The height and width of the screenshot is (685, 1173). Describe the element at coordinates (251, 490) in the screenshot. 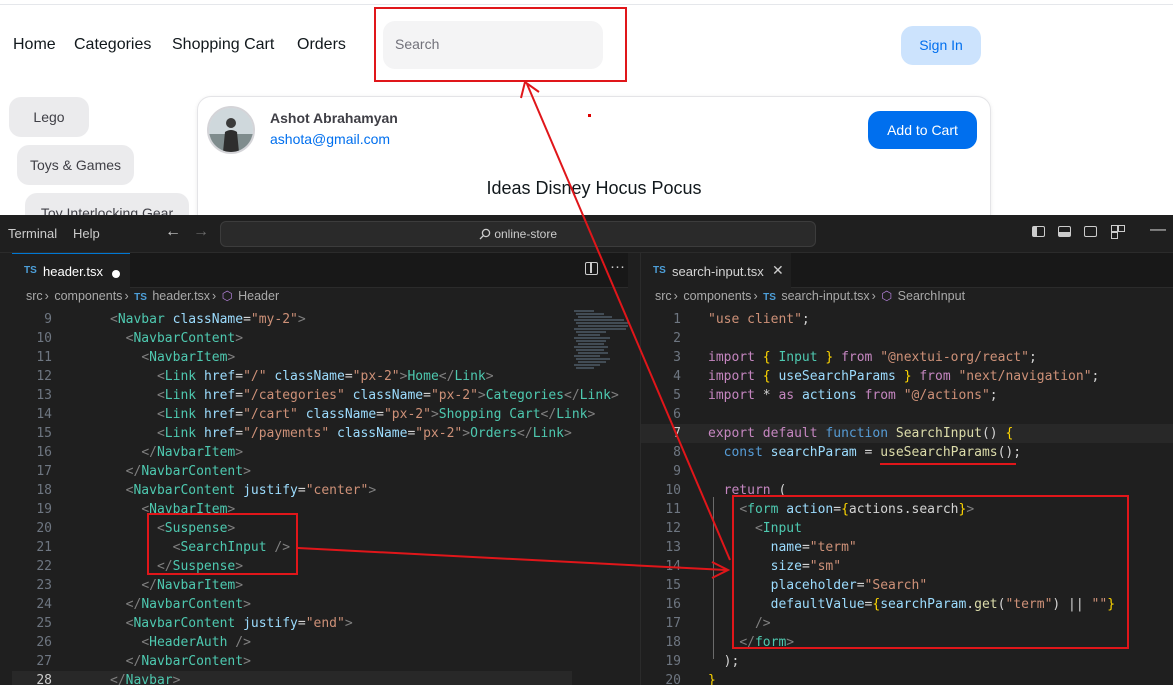

I see `code-text: <NavbarContent justify="center">` at that location.